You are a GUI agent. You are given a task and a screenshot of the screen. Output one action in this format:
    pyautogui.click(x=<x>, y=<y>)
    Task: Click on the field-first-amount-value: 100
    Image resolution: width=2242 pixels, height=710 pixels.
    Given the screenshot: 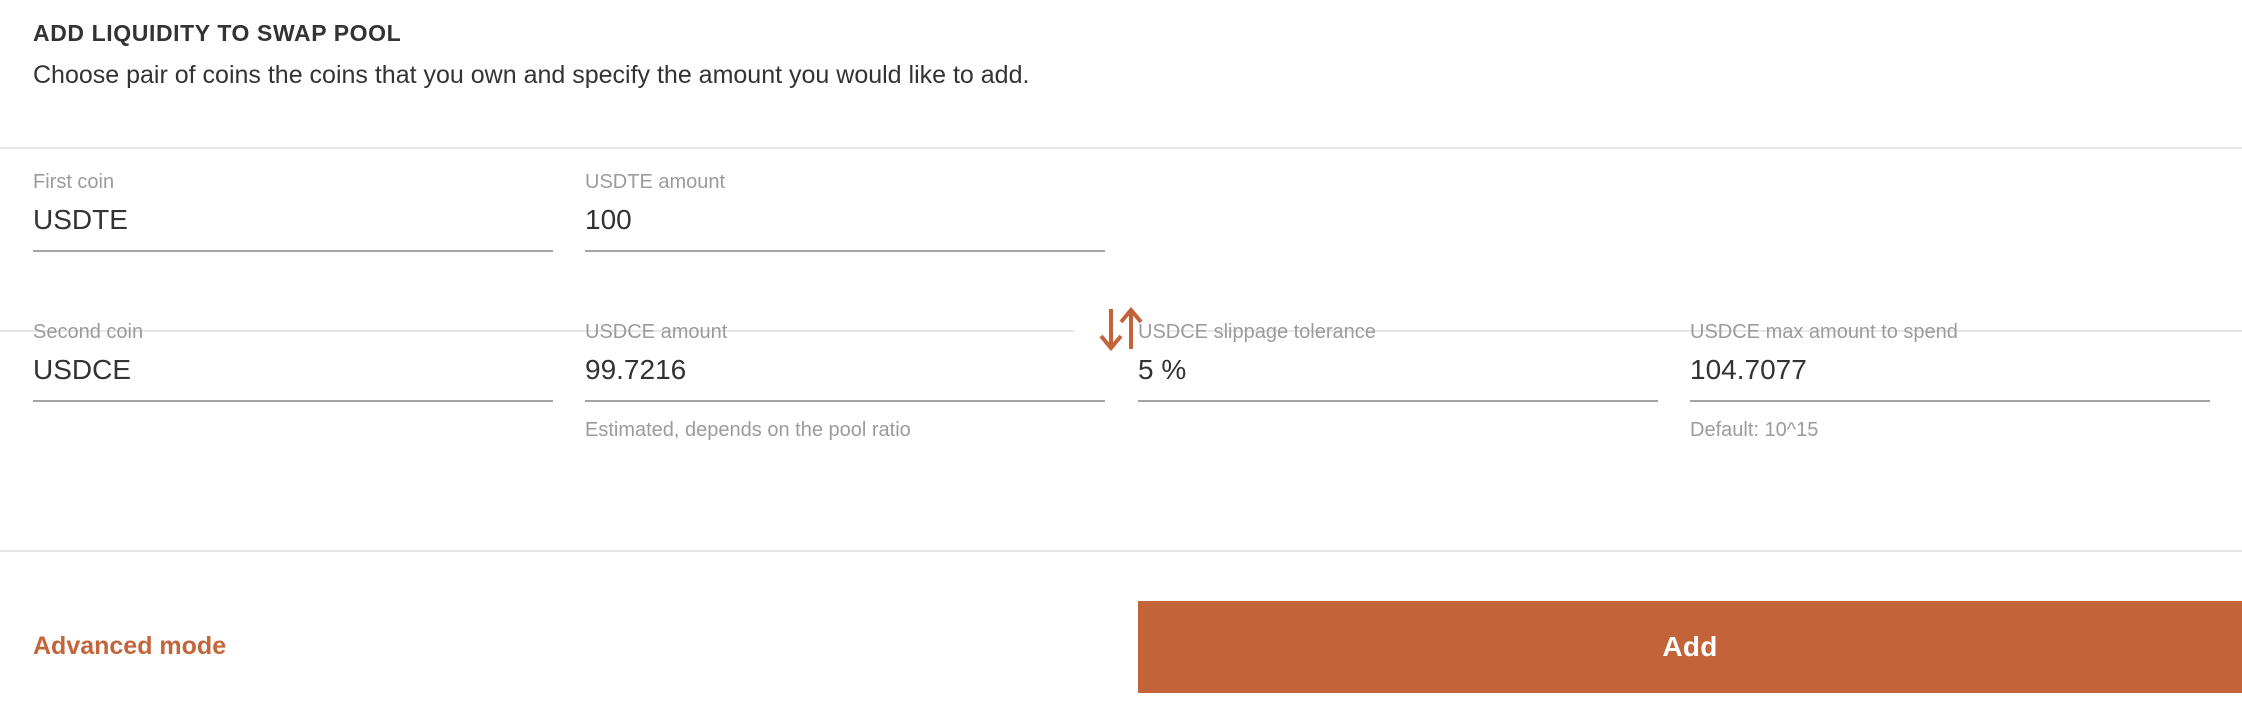 What is the action you would take?
    pyautogui.click(x=845, y=218)
    